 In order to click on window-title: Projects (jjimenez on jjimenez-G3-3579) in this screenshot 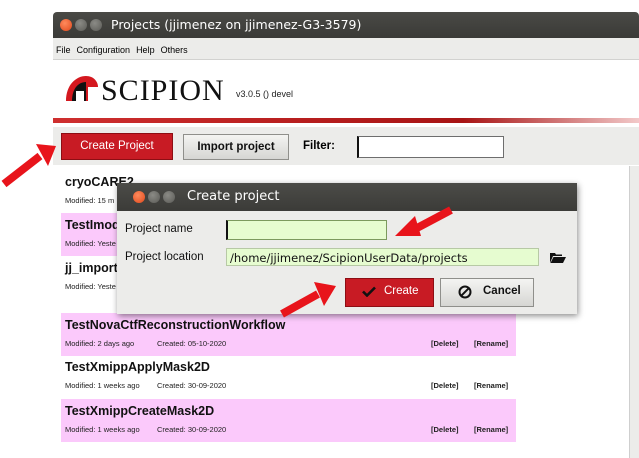, I will do `click(236, 24)`.